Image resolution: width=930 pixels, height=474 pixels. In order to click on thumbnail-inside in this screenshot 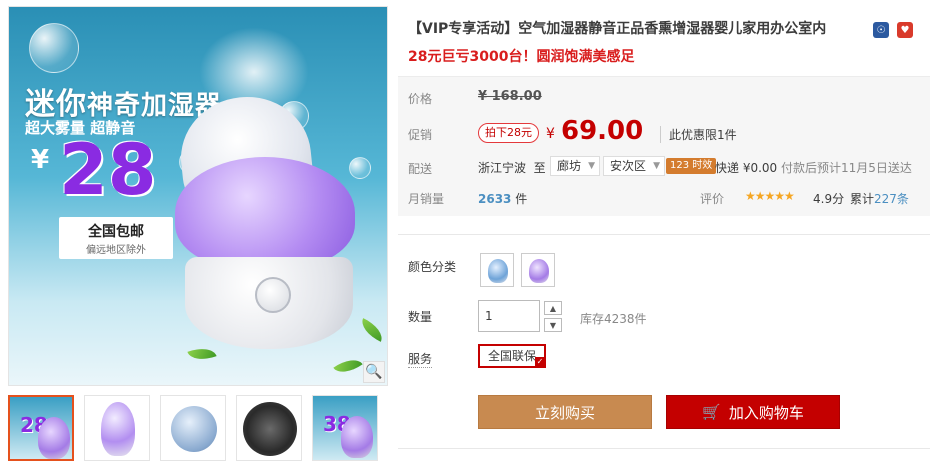, I will do `click(270, 429)`.